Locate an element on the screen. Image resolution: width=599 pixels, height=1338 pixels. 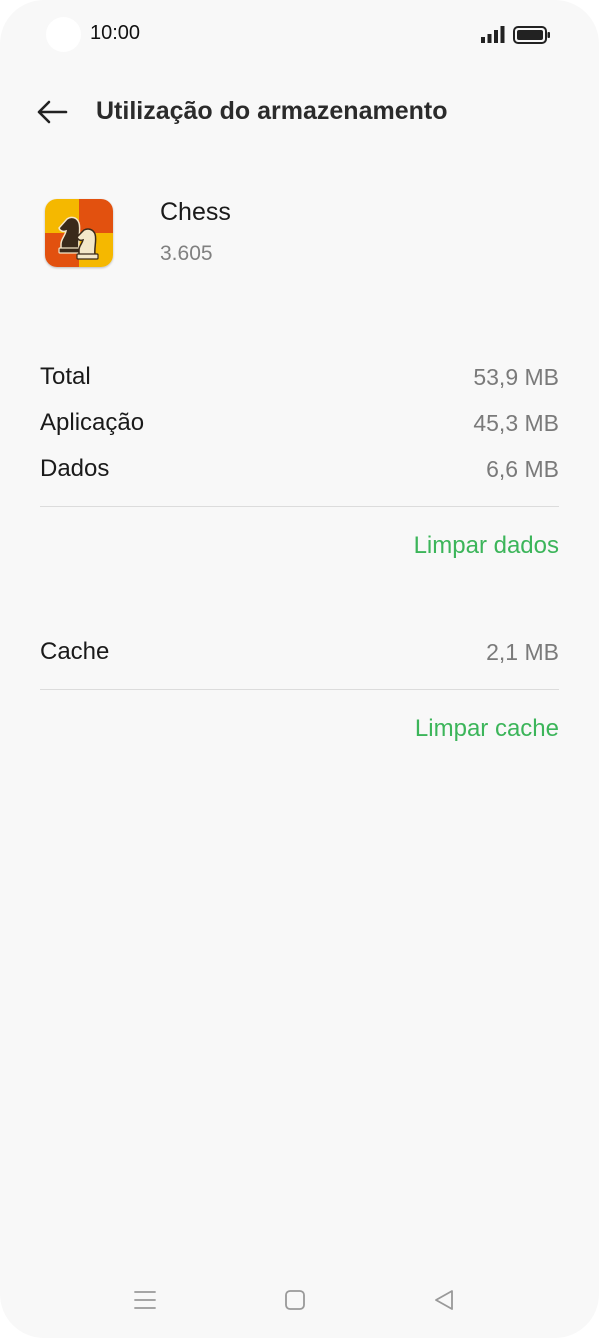
page-title: Utilização do armazenamento is located at coordinates (272, 111).